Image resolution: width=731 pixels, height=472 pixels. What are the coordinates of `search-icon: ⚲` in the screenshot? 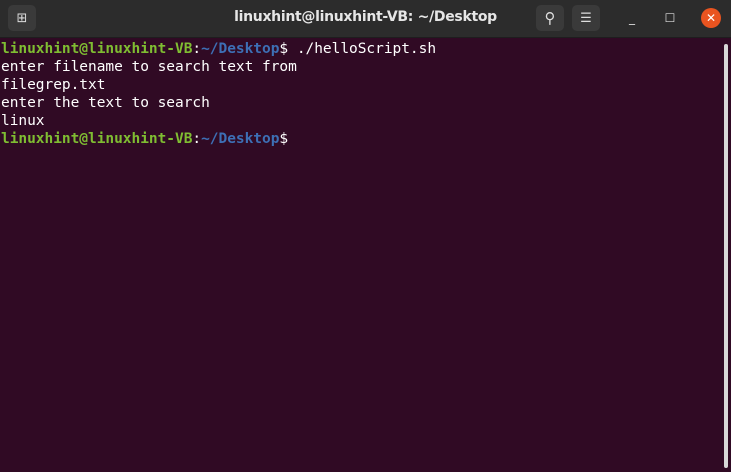 It's located at (550, 18).